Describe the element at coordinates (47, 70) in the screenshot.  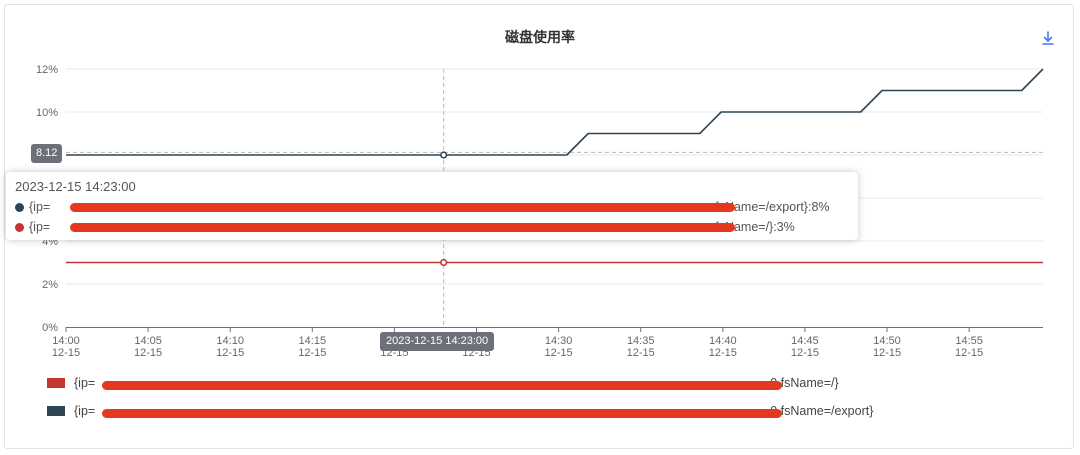
I see `y-tick-label: 12%` at that location.